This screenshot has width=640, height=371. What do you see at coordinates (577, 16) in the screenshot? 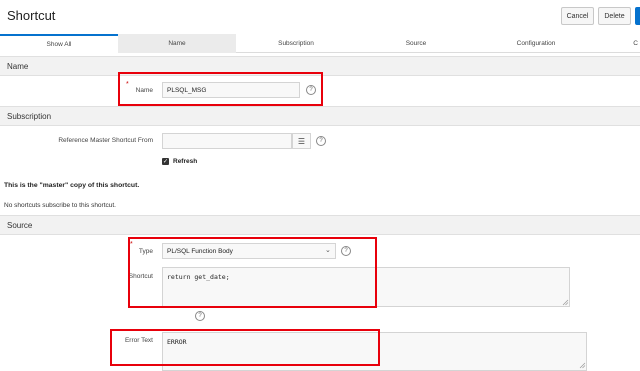
I see `cancel-button: Cancel` at bounding box center [577, 16].